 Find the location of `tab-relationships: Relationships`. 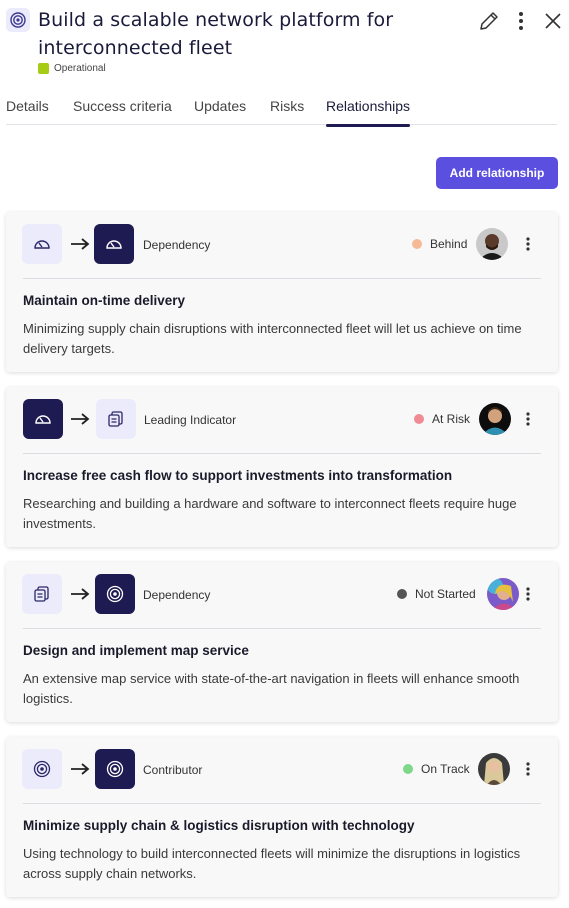

tab-relationships: Relationships is located at coordinates (368, 112).